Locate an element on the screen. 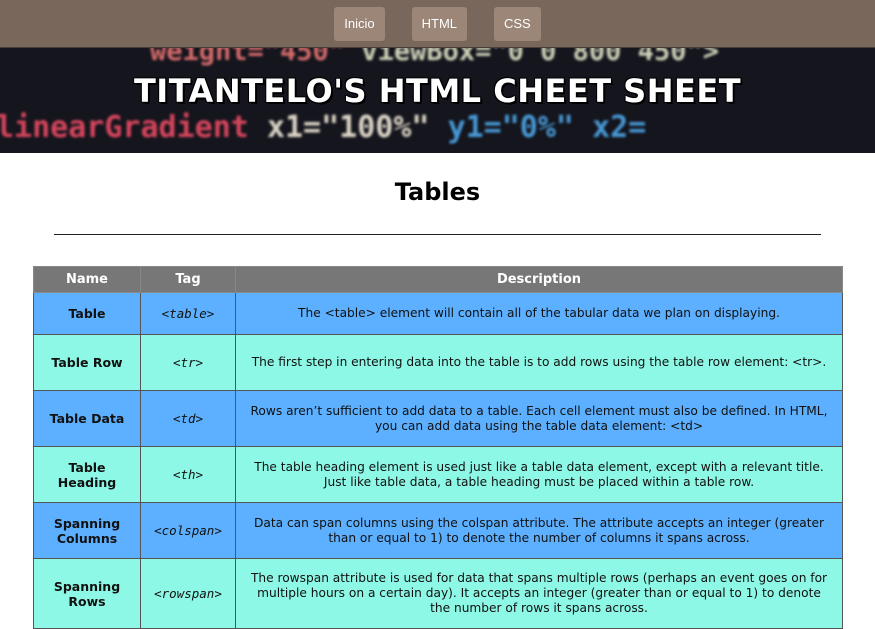  row-name: Table is located at coordinates (87, 313).